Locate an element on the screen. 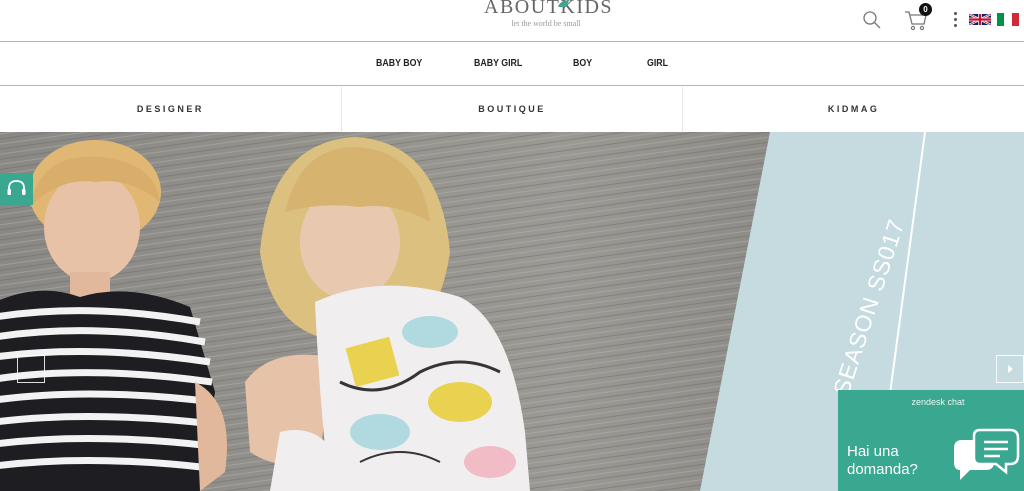  site-logo: ABOUTKIDS let the world be small is located at coordinates (549, 14).